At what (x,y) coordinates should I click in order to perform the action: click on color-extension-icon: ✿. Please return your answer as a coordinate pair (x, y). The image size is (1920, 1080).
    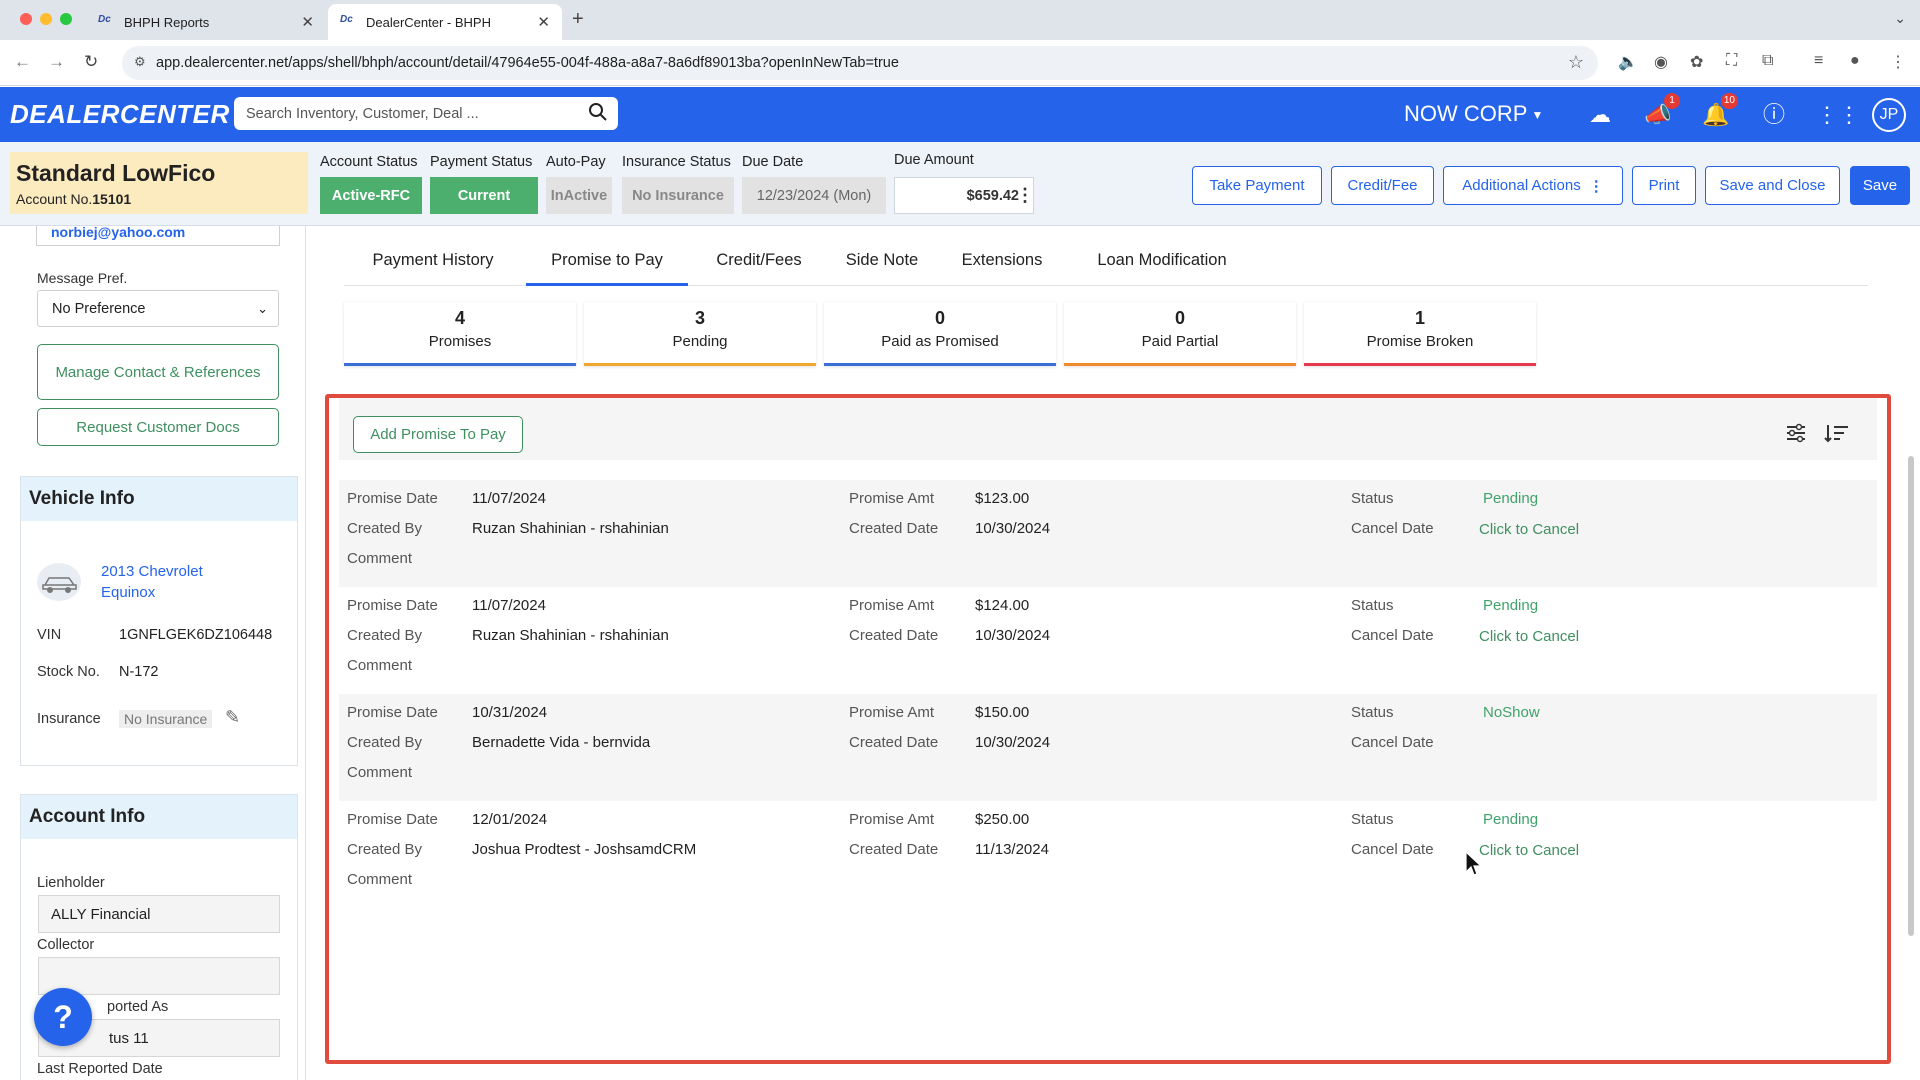
    Looking at the image, I should click on (1696, 62).